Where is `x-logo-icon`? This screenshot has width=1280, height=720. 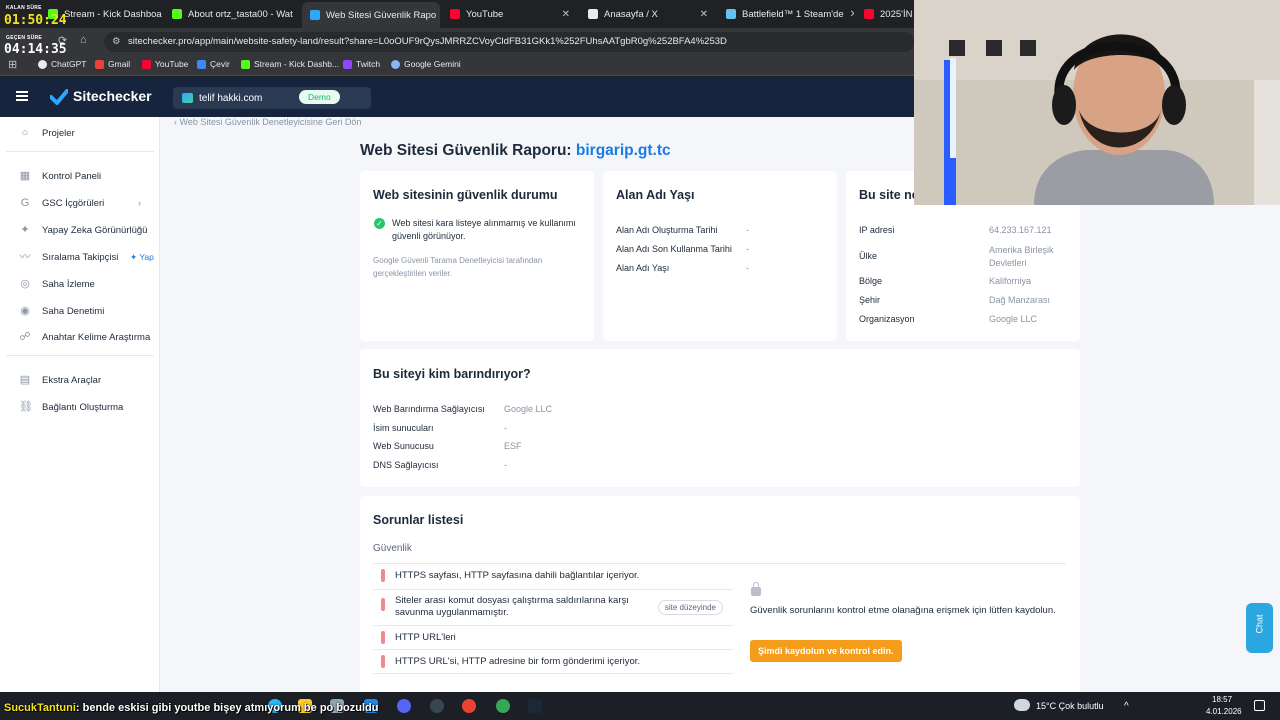 x-logo-icon is located at coordinates (593, 14).